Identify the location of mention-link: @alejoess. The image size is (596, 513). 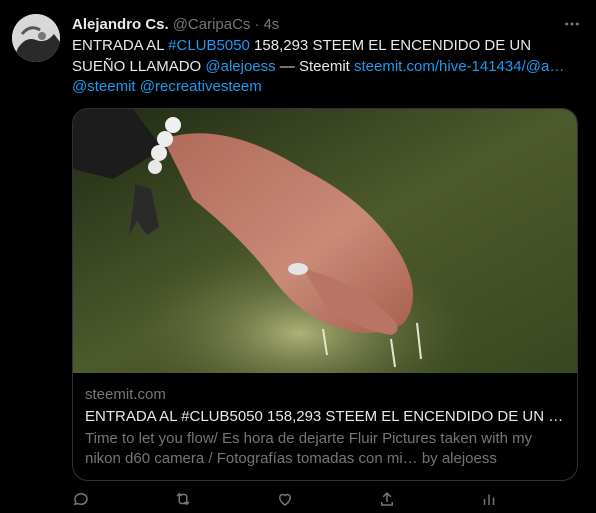
(240, 66).